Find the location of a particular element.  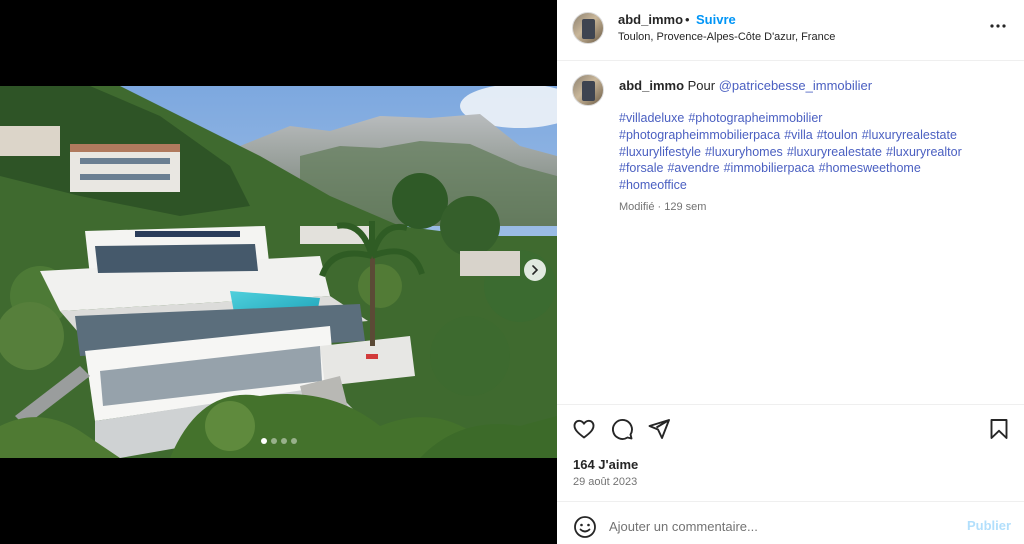

caption-meta: Modifié · 129 sem is located at coordinates (662, 207).